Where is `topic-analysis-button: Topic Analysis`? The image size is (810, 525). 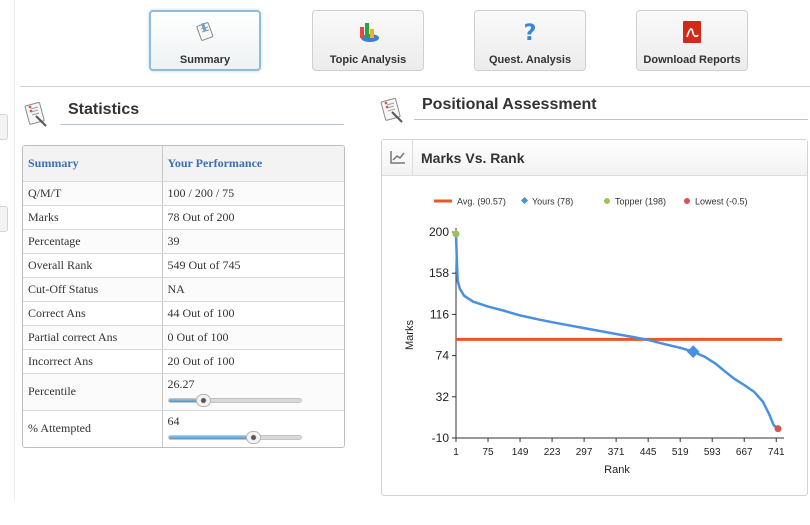 topic-analysis-button: Topic Analysis is located at coordinates (368, 40).